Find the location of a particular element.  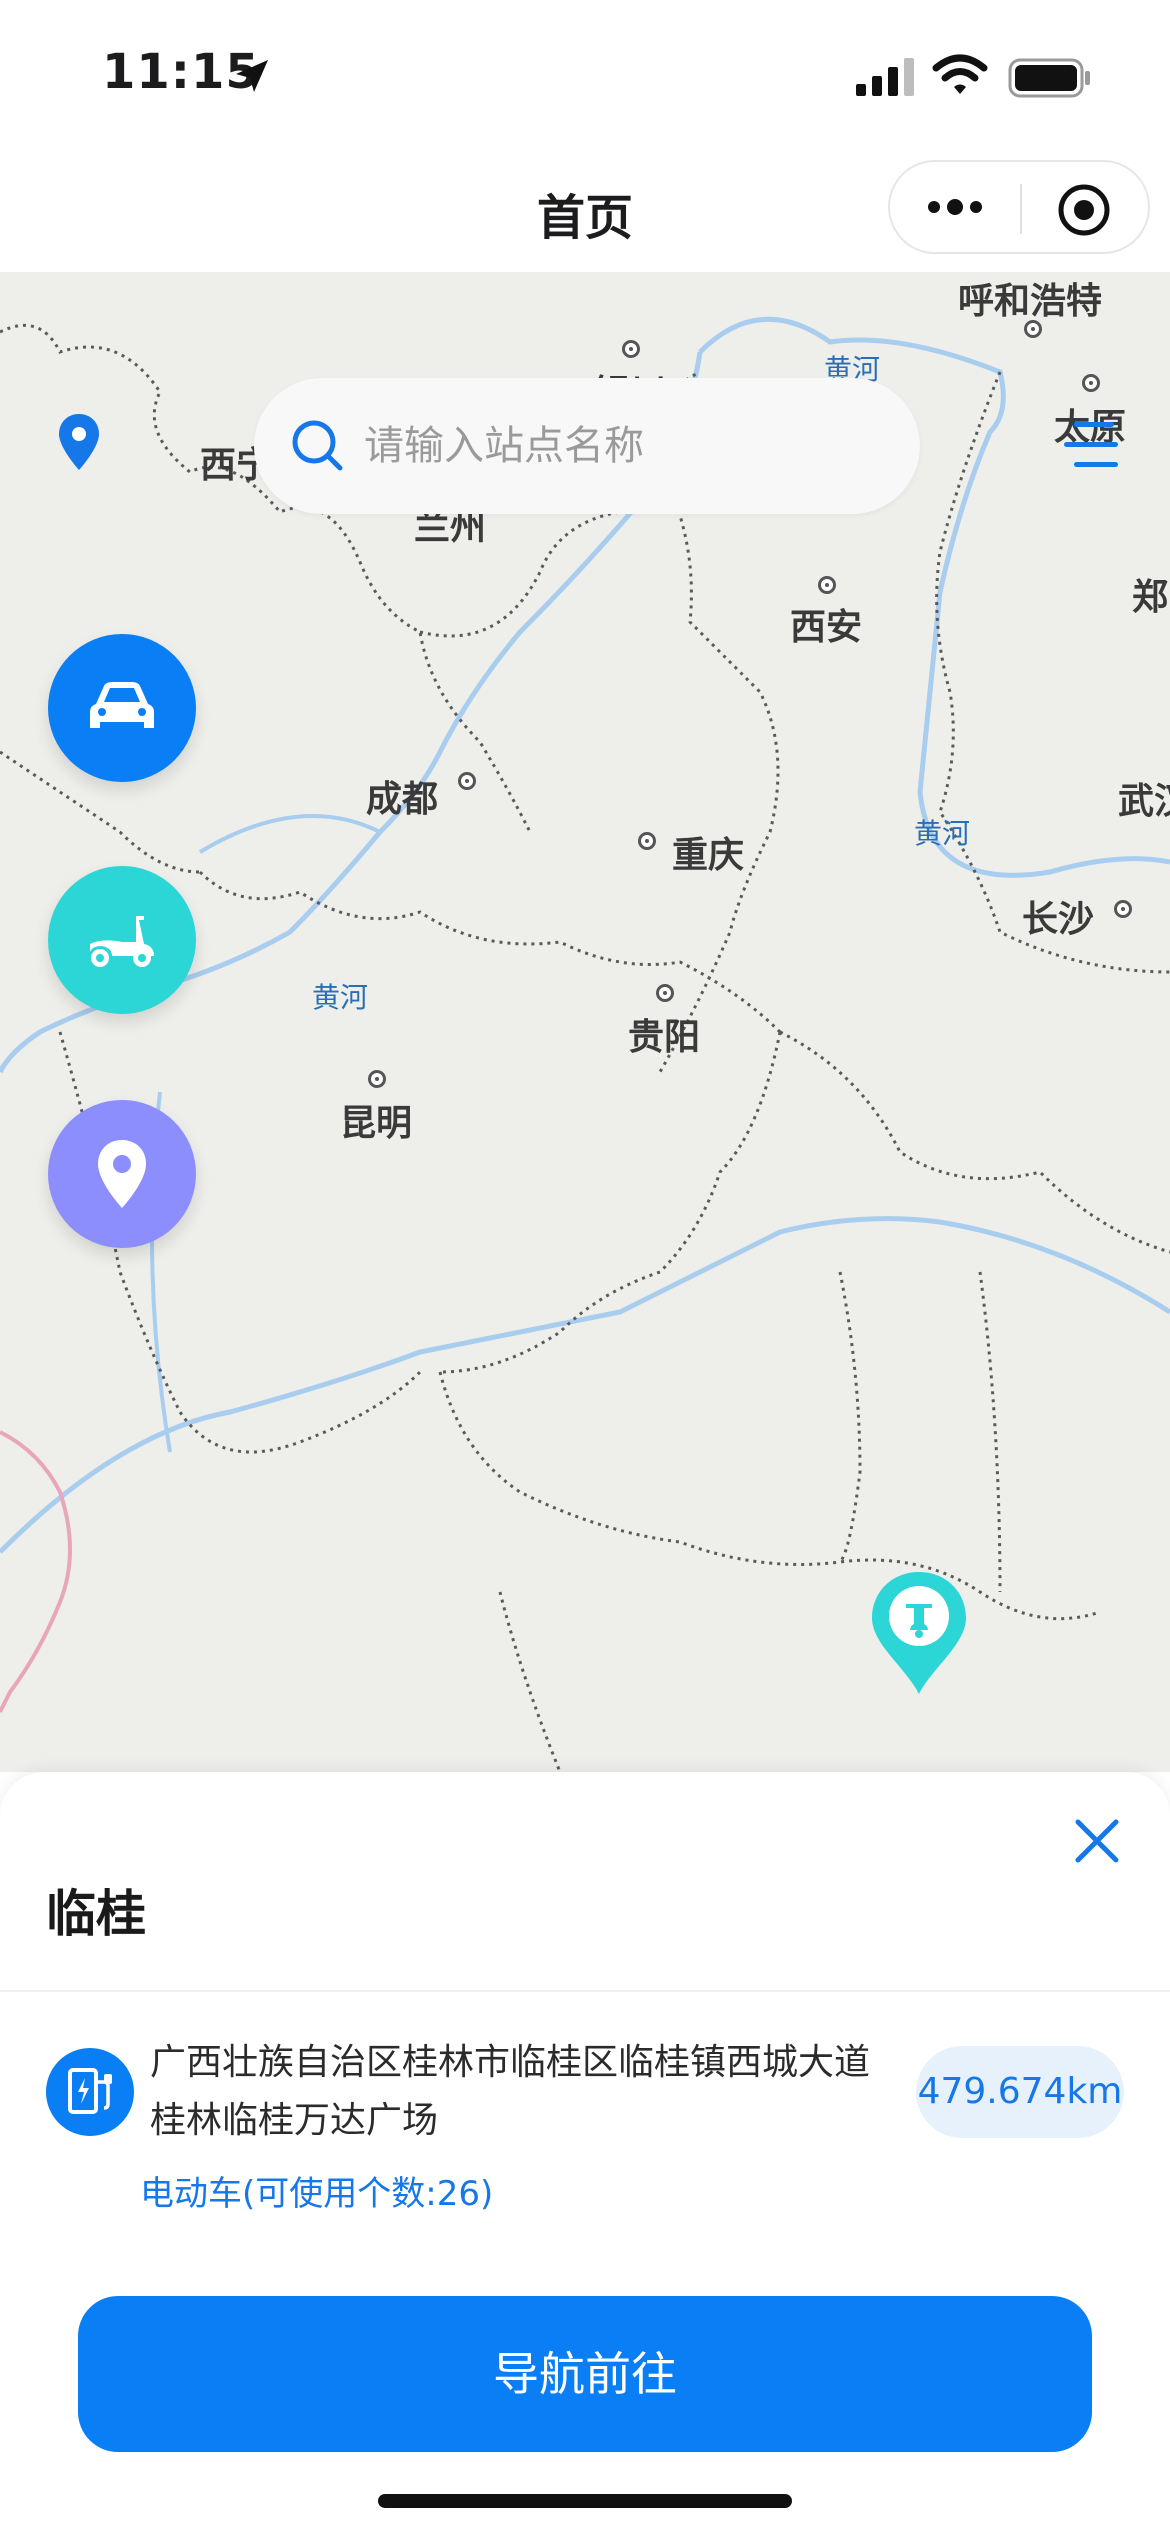

more-icon is located at coordinates (955, 207).